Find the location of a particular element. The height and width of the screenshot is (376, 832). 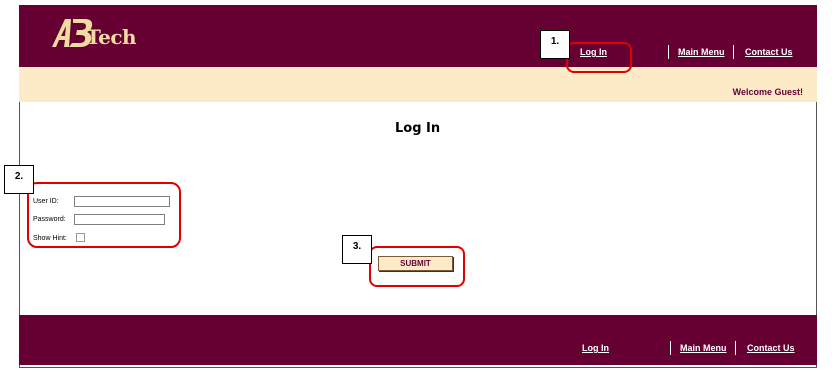

step-2-marker: 2. is located at coordinates (19, 179).